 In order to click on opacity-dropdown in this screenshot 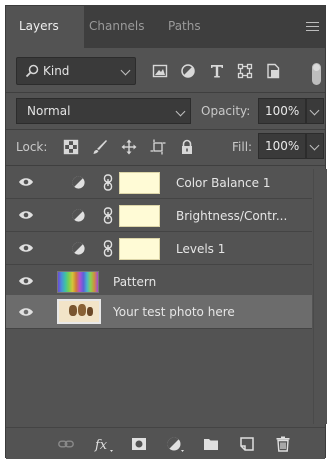, I will do `click(315, 111)`.